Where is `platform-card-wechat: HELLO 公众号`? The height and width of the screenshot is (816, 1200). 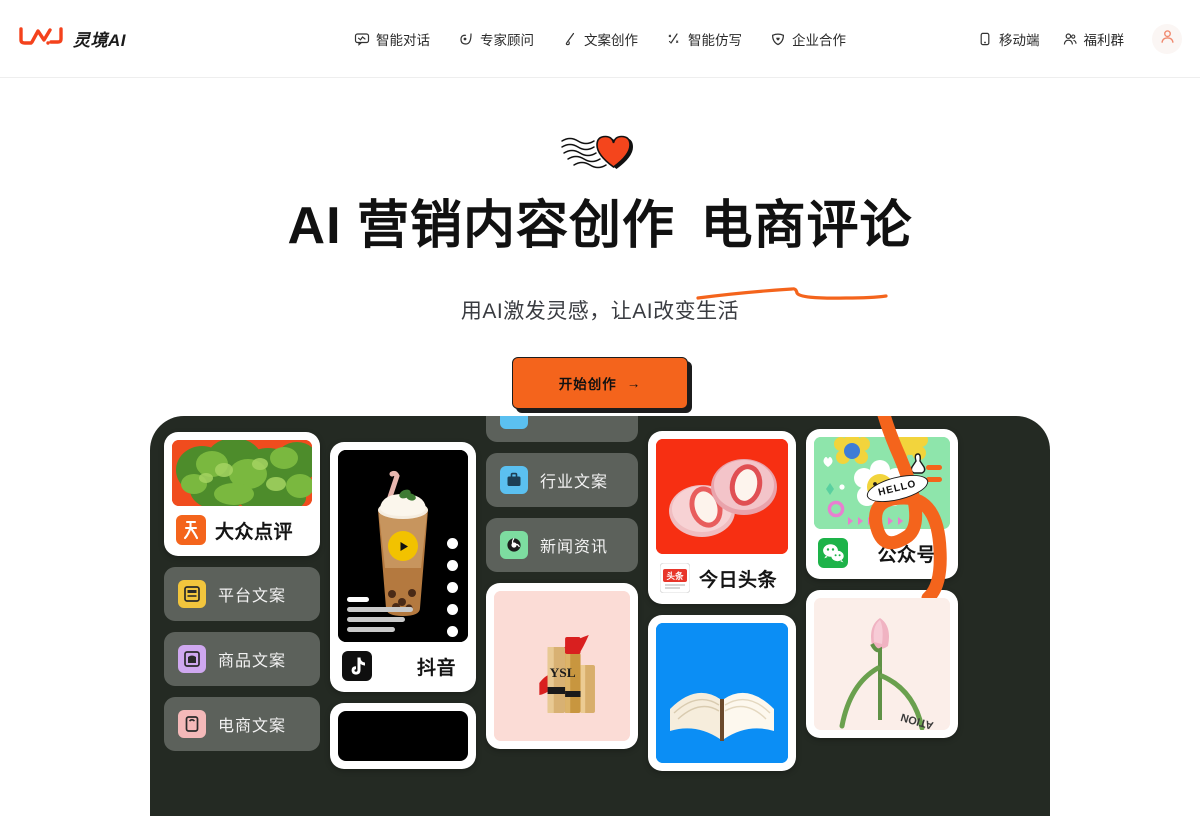 platform-card-wechat: HELLO 公众号 is located at coordinates (882, 504).